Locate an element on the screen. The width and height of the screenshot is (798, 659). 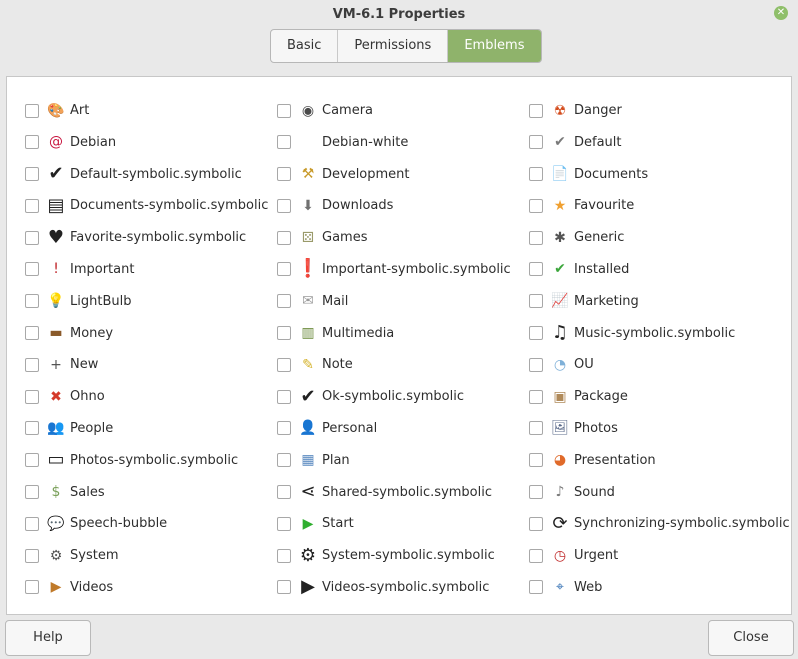
emblem-item: ▬ Money is located at coordinates (151, 333).